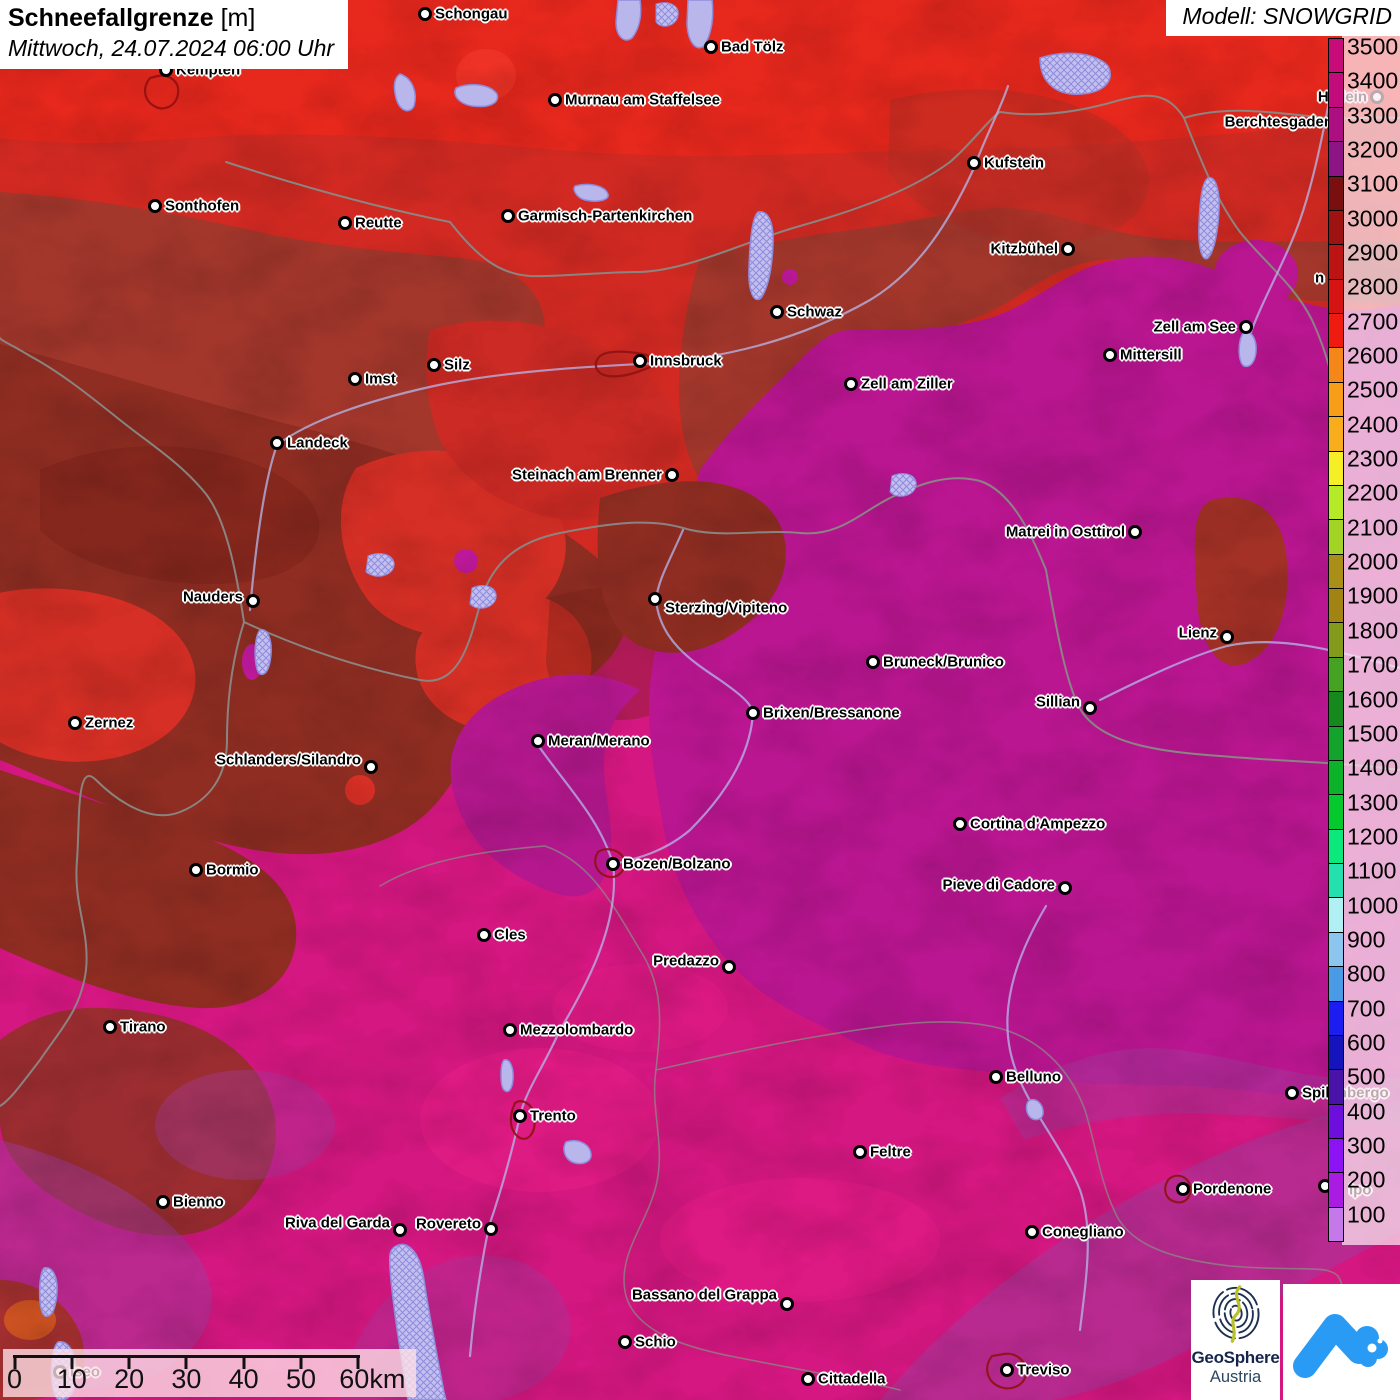  Describe the element at coordinates (655, 1342) in the screenshot. I see `city-label: Schio` at that location.